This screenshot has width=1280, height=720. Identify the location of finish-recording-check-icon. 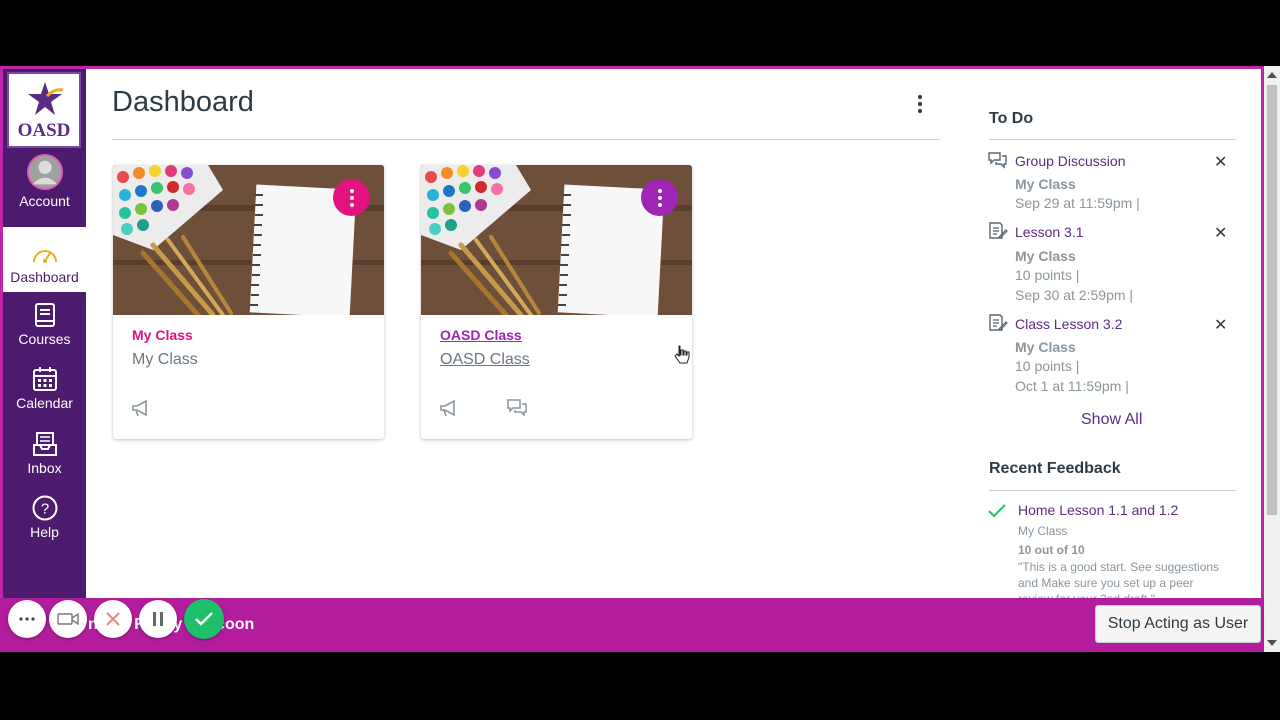
(204, 619).